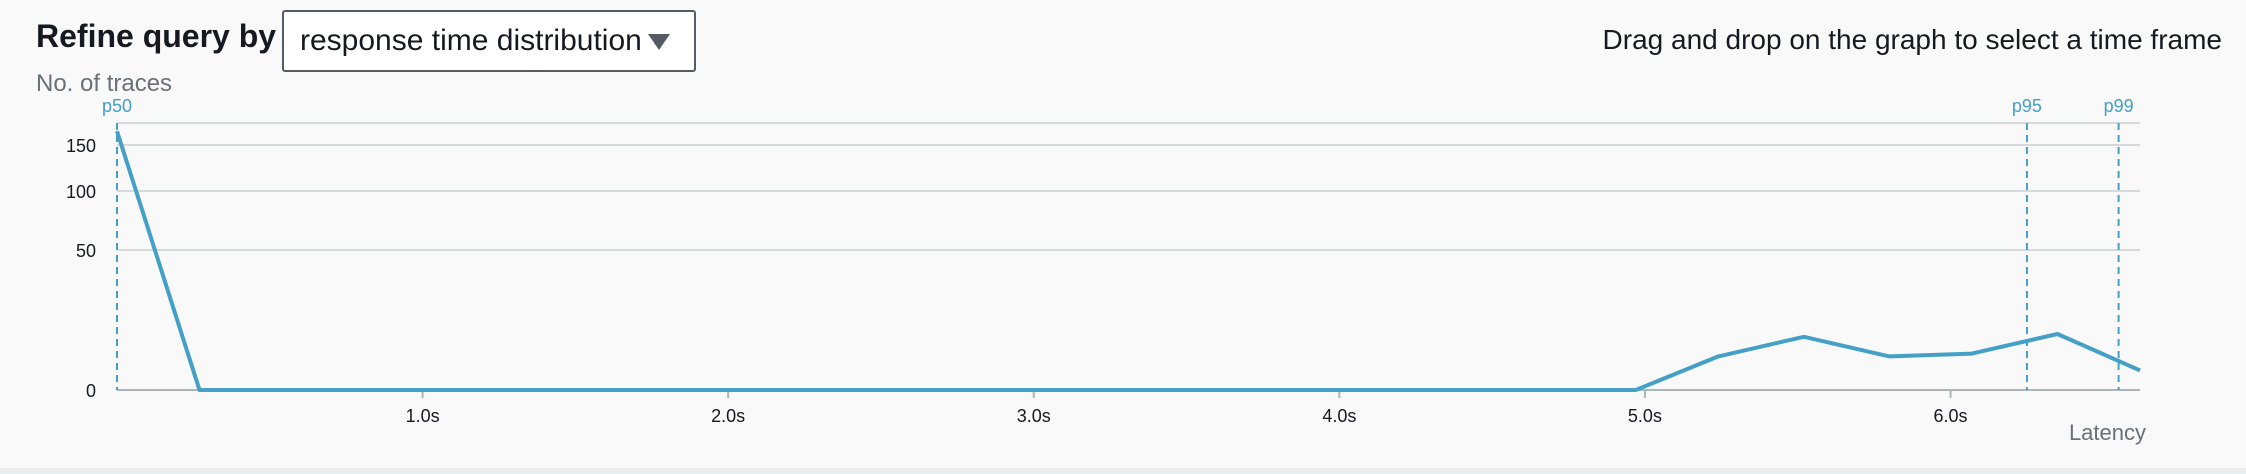 The height and width of the screenshot is (474, 2246). Describe the element at coordinates (117, 106) in the screenshot. I see `percentile-label-p50: p50` at that location.